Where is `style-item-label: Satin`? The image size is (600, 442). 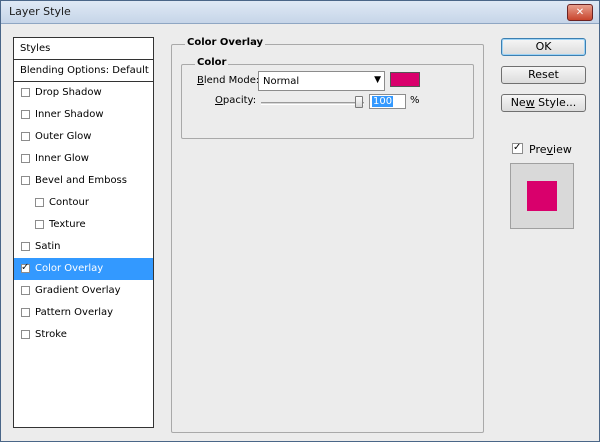 style-item-label: Satin is located at coordinates (48, 246).